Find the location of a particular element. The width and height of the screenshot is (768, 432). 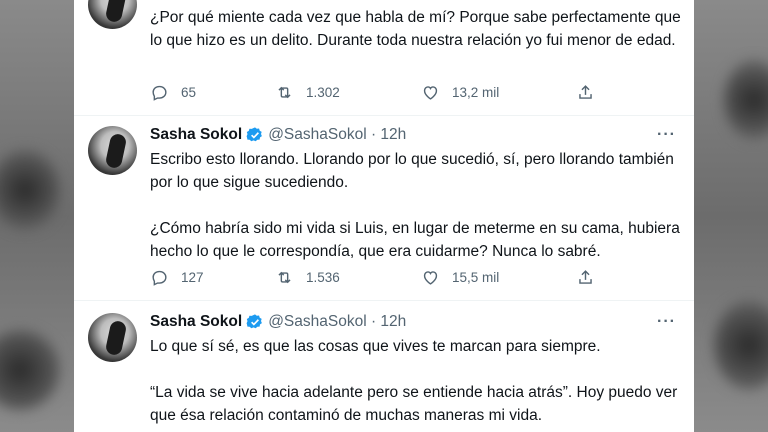

reply-button: 127 is located at coordinates (177, 277).